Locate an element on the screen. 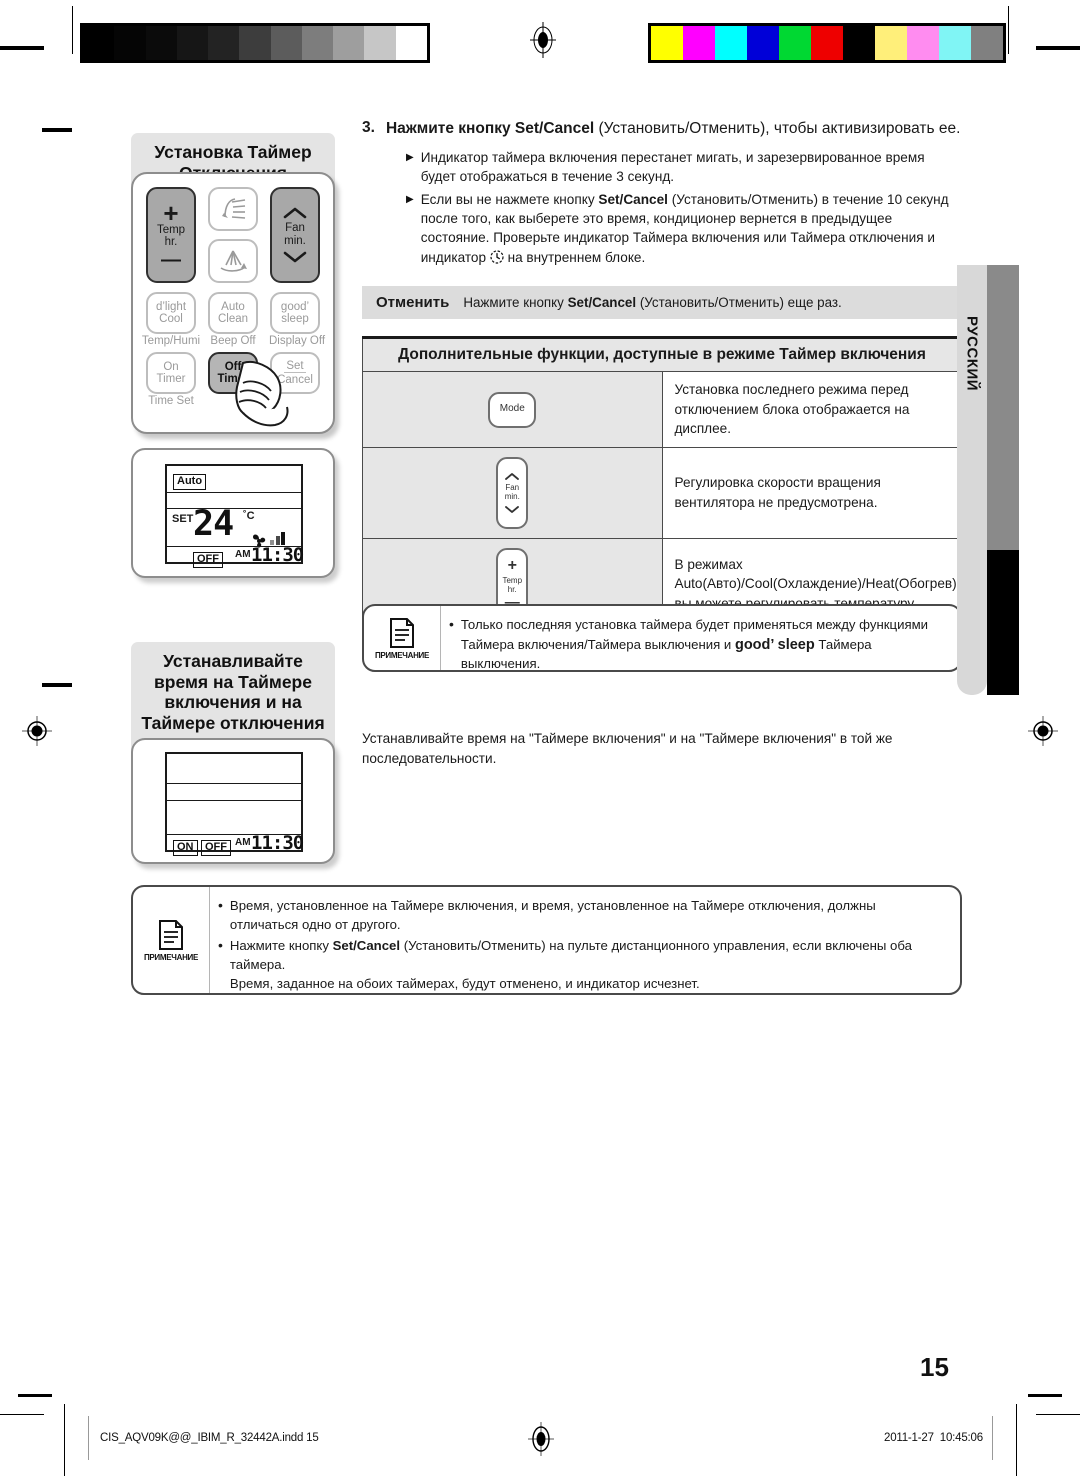 This screenshot has width=1080, height=1476. air-swing-down-button is located at coordinates (233, 261).